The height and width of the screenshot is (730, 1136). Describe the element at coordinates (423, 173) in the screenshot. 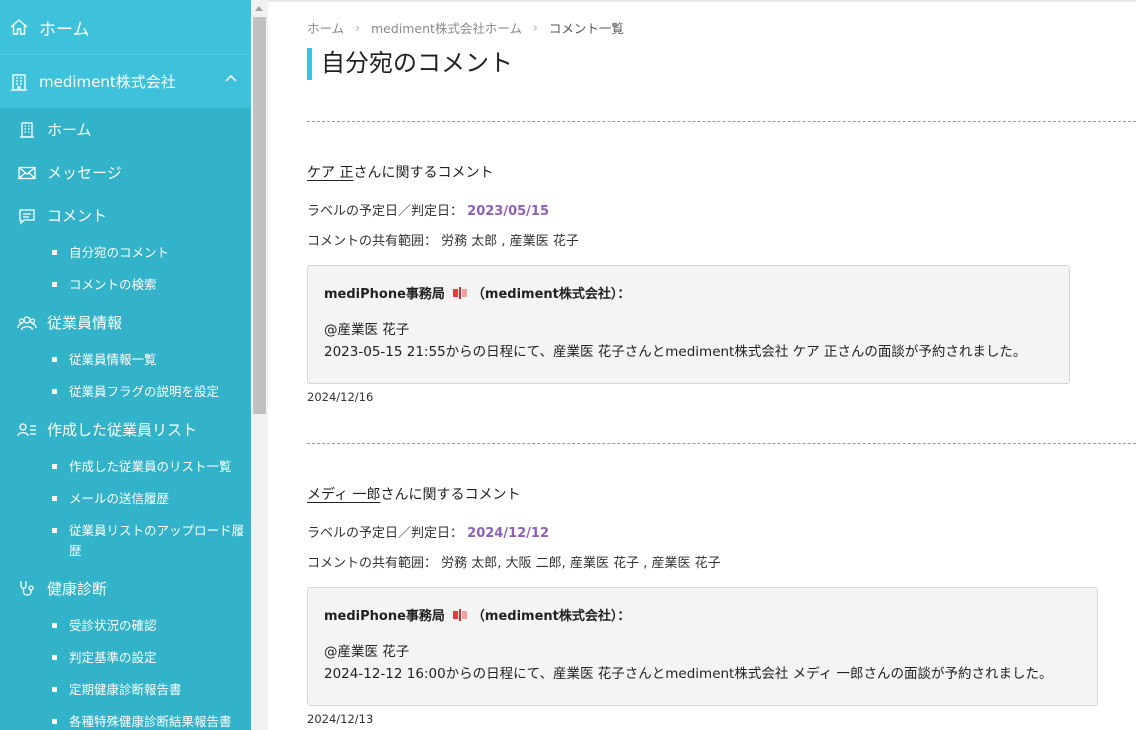

I see `comment-heading-suffix: さんに関するコメント` at that location.